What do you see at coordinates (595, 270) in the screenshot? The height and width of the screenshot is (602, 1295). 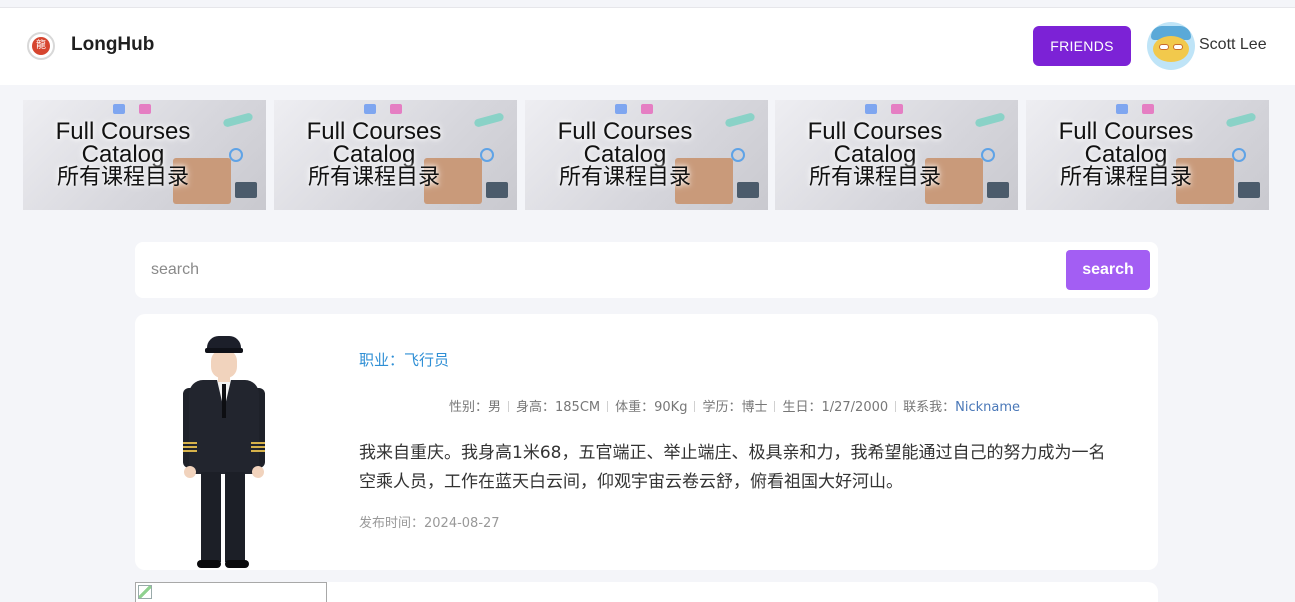 I see `search-input` at bounding box center [595, 270].